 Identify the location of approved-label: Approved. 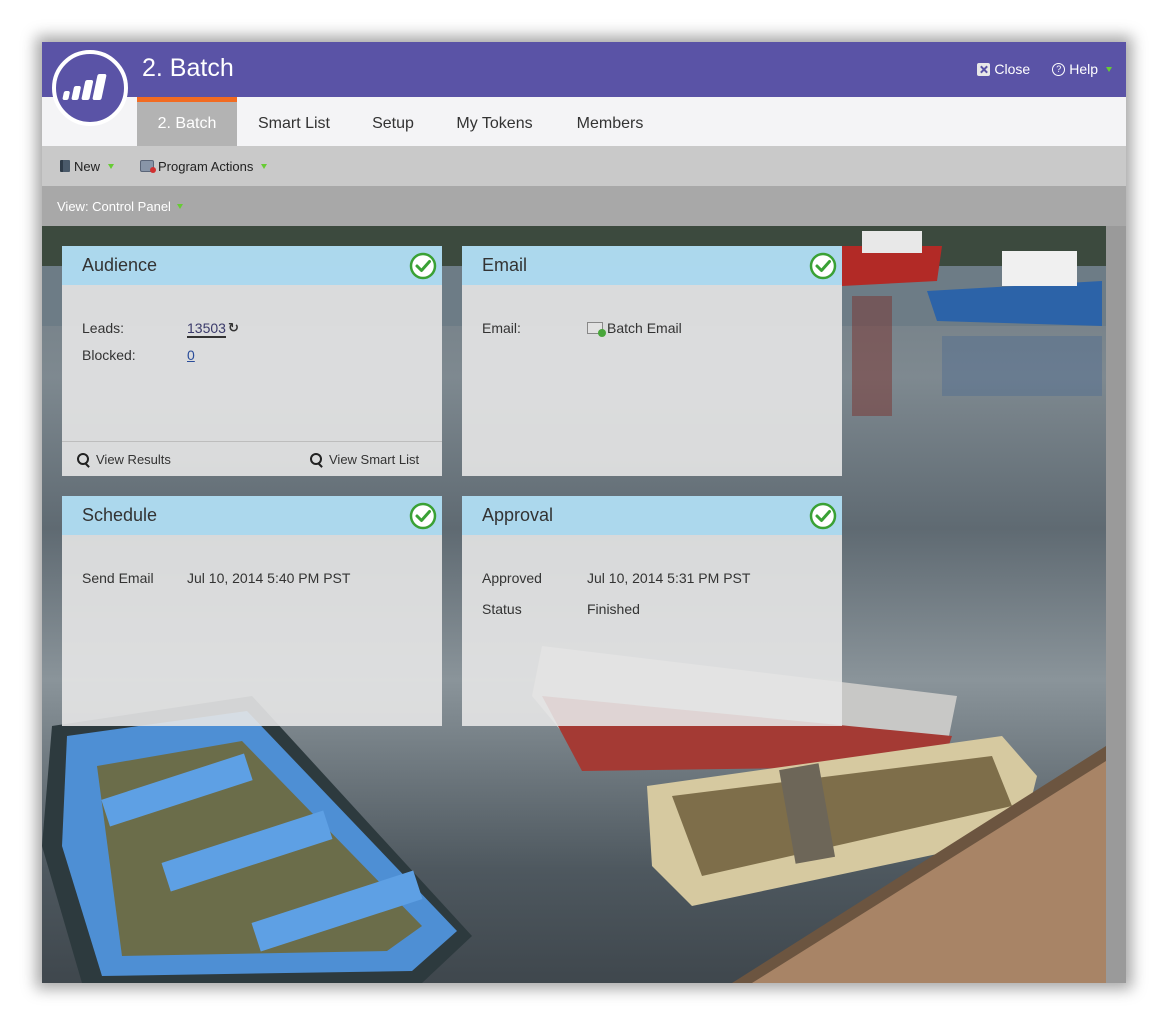
(512, 578).